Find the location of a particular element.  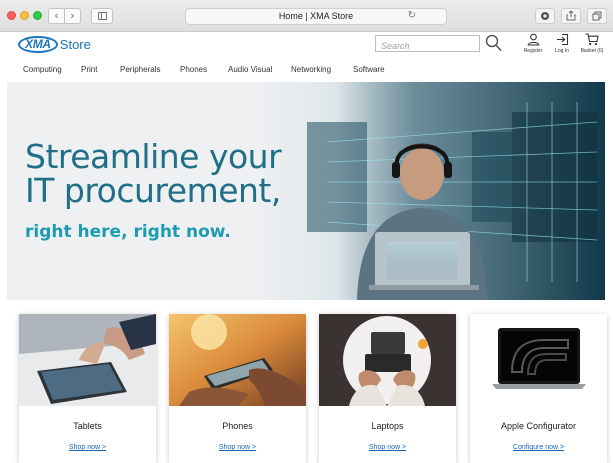

tabs-icon is located at coordinates (597, 16).